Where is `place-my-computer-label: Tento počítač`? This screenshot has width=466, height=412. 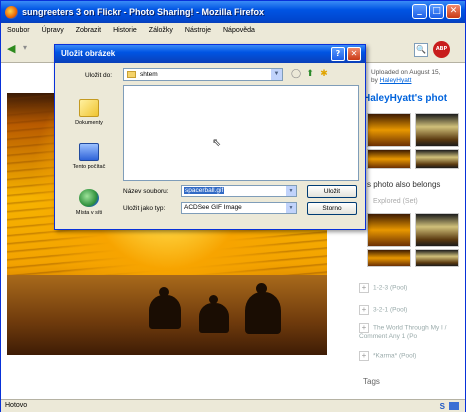 place-my-computer-label: Tento počítač is located at coordinates (89, 167).